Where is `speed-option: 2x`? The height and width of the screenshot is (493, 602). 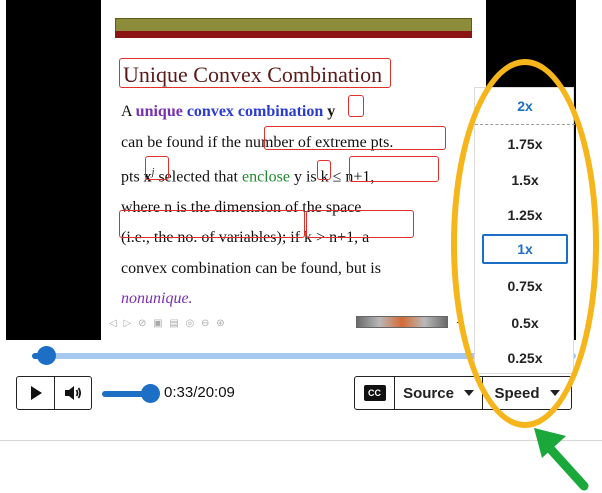 speed-option: 2x is located at coordinates (525, 106).